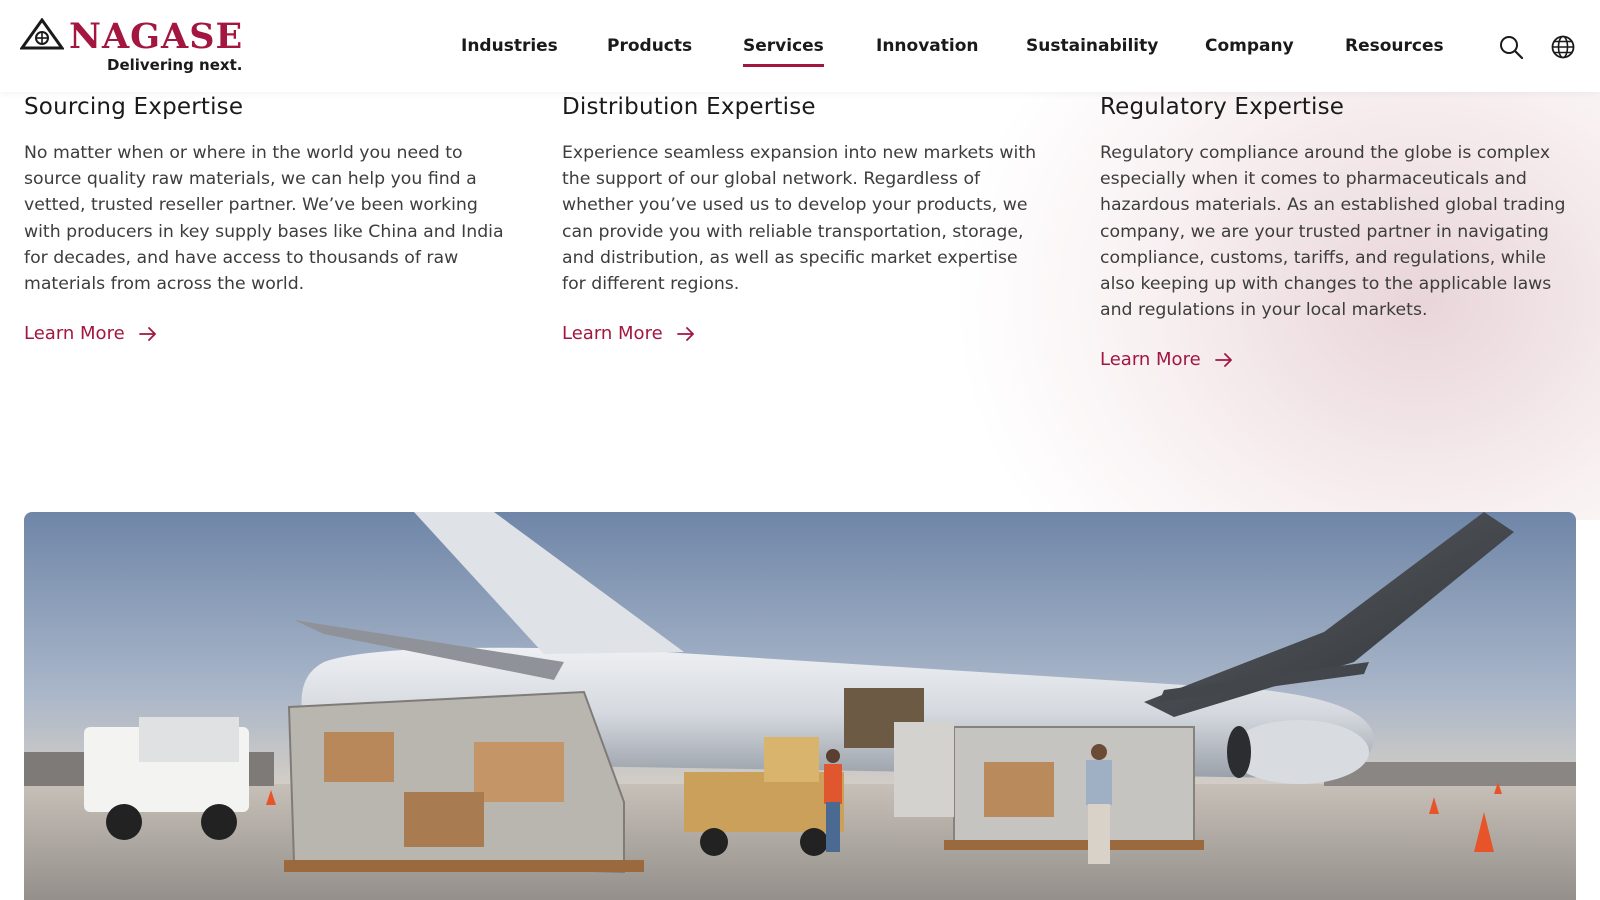 This screenshot has width=1600, height=900. What do you see at coordinates (1092, 46) in the screenshot?
I see `nav-item-sustainability: Sustainability` at bounding box center [1092, 46].